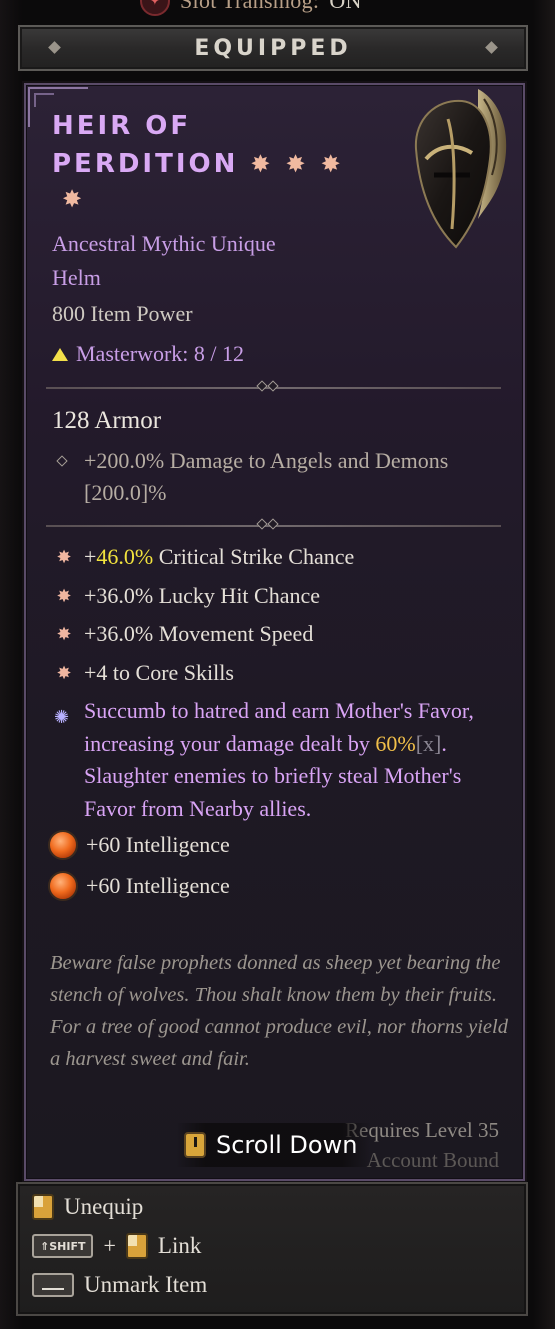  Describe the element at coordinates (125, 556) in the screenshot. I see `affix-highlight: 46.0%` at that location.